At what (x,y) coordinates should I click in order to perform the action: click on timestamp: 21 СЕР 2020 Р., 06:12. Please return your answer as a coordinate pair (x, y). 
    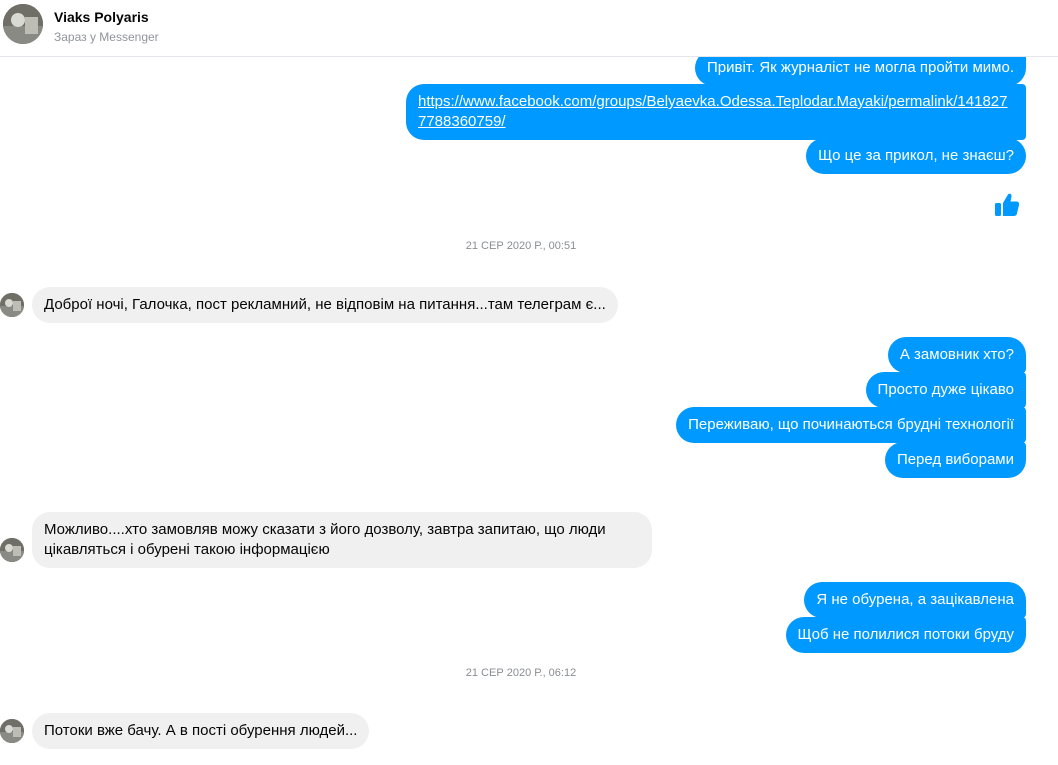
    Looking at the image, I should click on (521, 673).